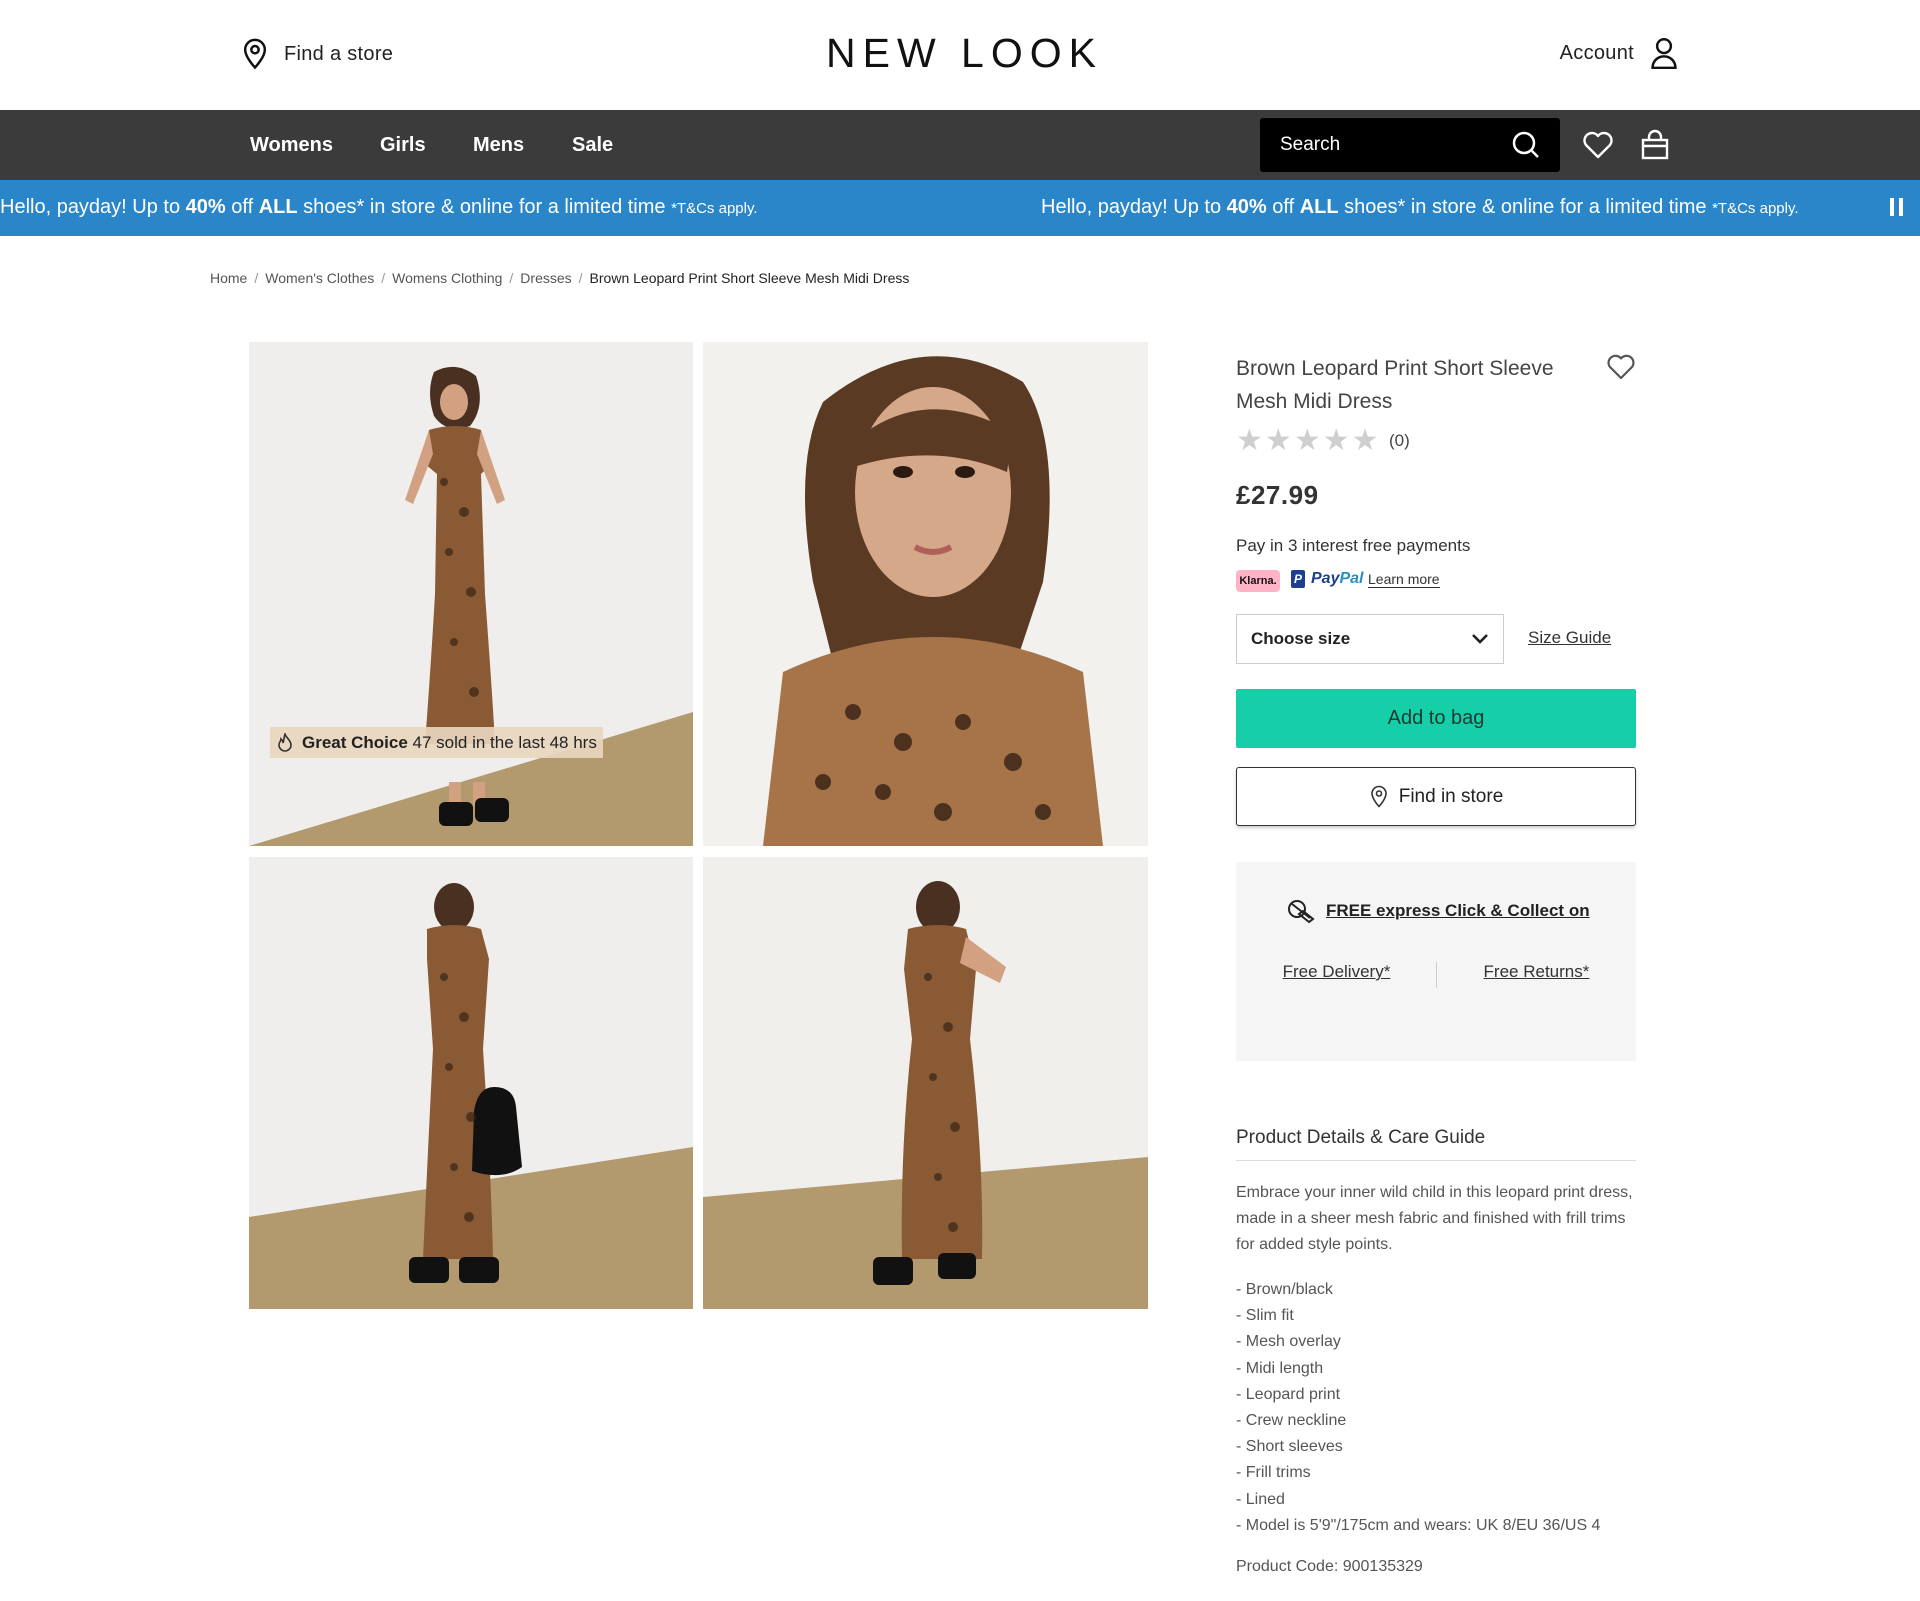 Image resolution: width=1920 pixels, height=1601 pixels. What do you see at coordinates (1569, 638) in the screenshot?
I see `size-guide-link: Size Guide` at bounding box center [1569, 638].